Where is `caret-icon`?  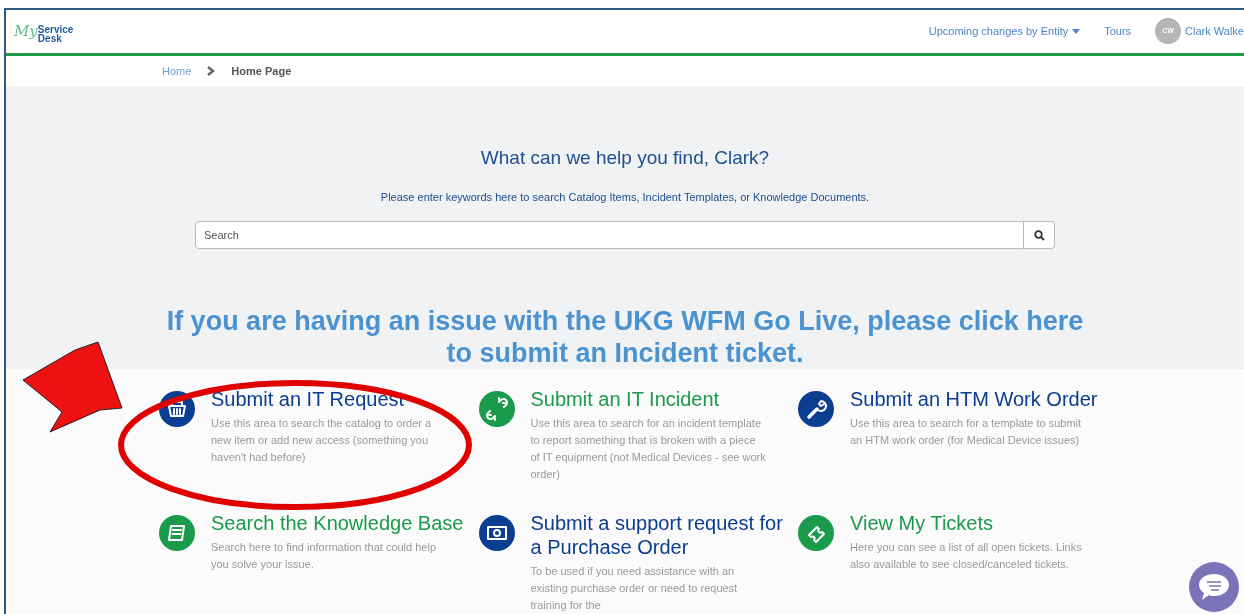
caret-icon is located at coordinates (1076, 31).